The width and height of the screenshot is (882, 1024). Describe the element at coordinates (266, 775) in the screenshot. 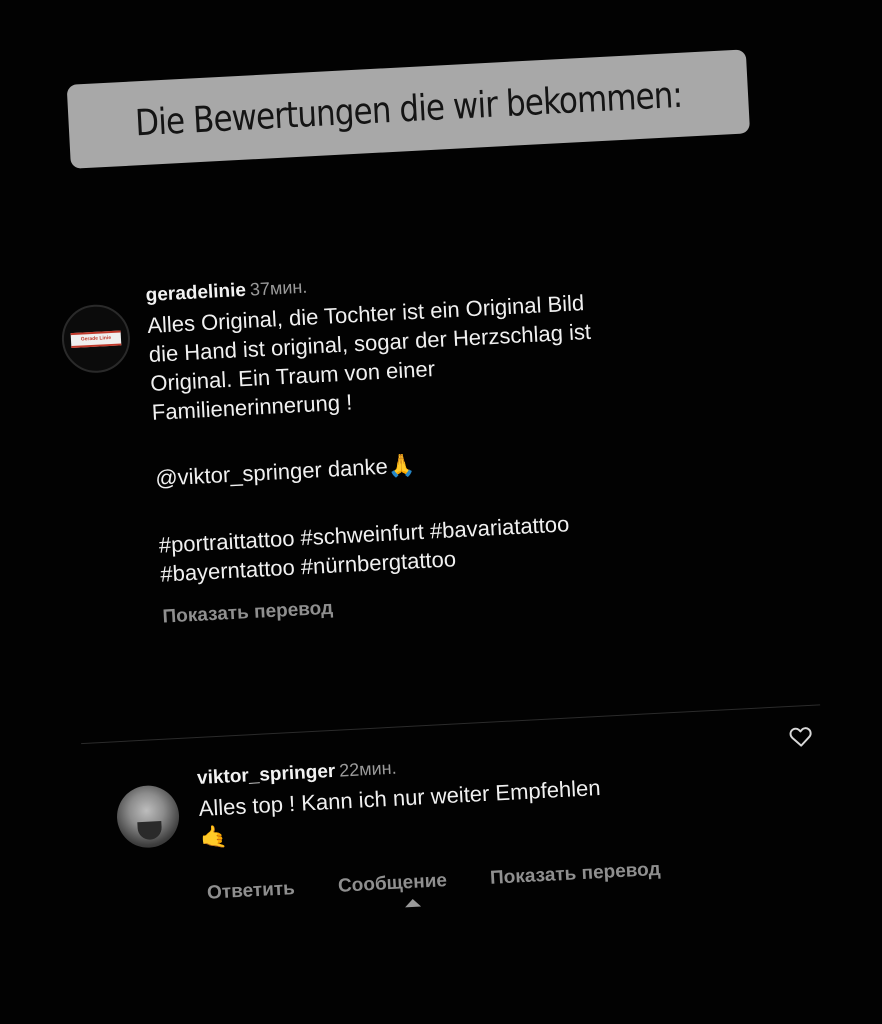

I see `comment-username: viktor_springer` at that location.